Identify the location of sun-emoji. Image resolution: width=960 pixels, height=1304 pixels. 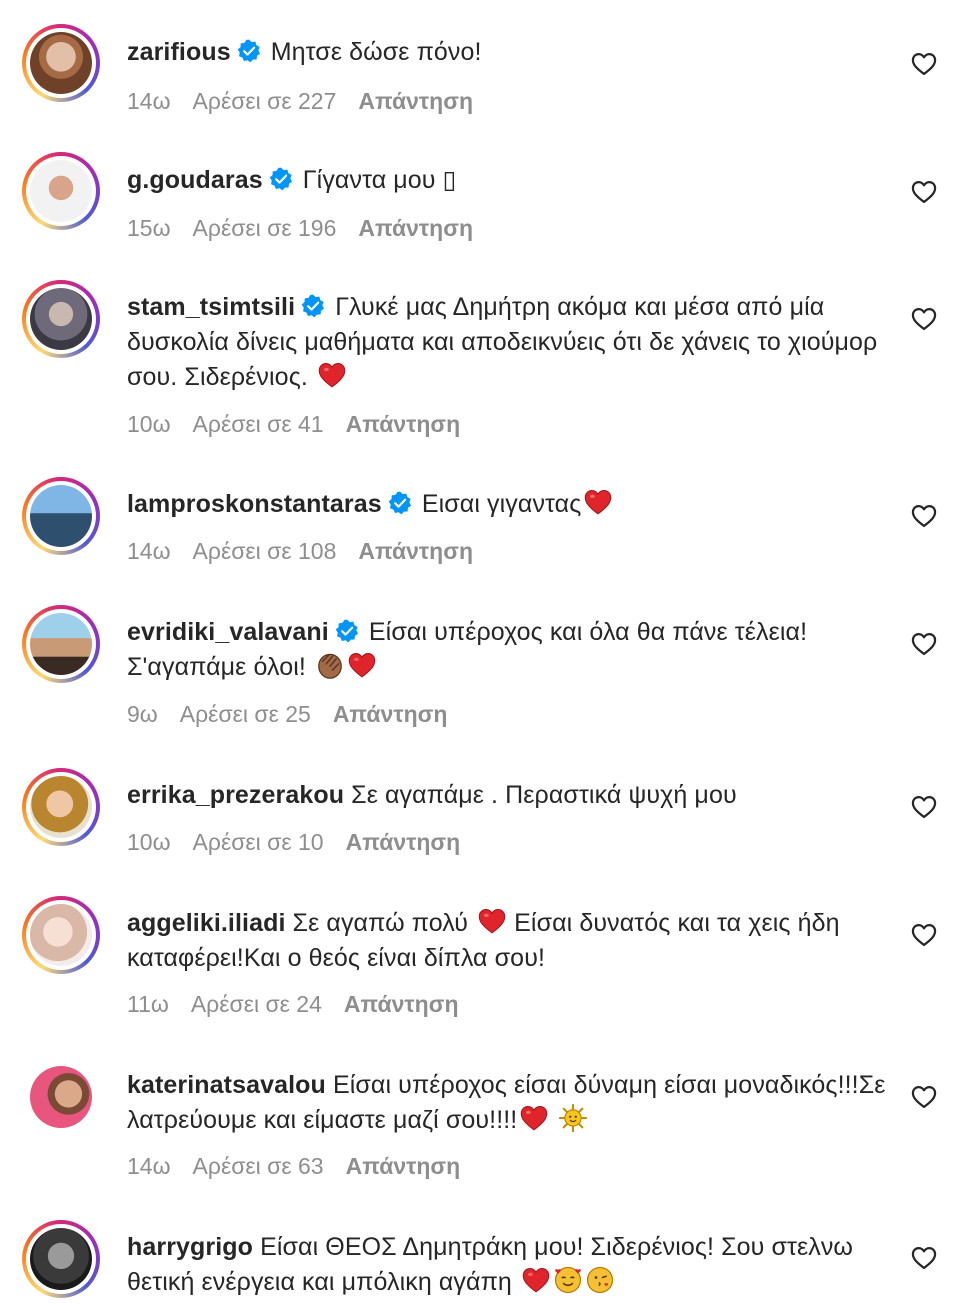
(573, 1118).